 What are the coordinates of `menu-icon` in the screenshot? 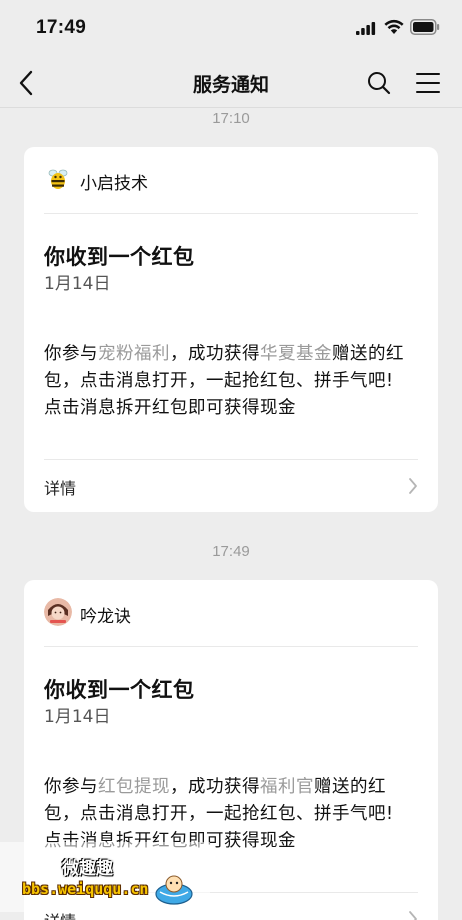 It's located at (428, 83).